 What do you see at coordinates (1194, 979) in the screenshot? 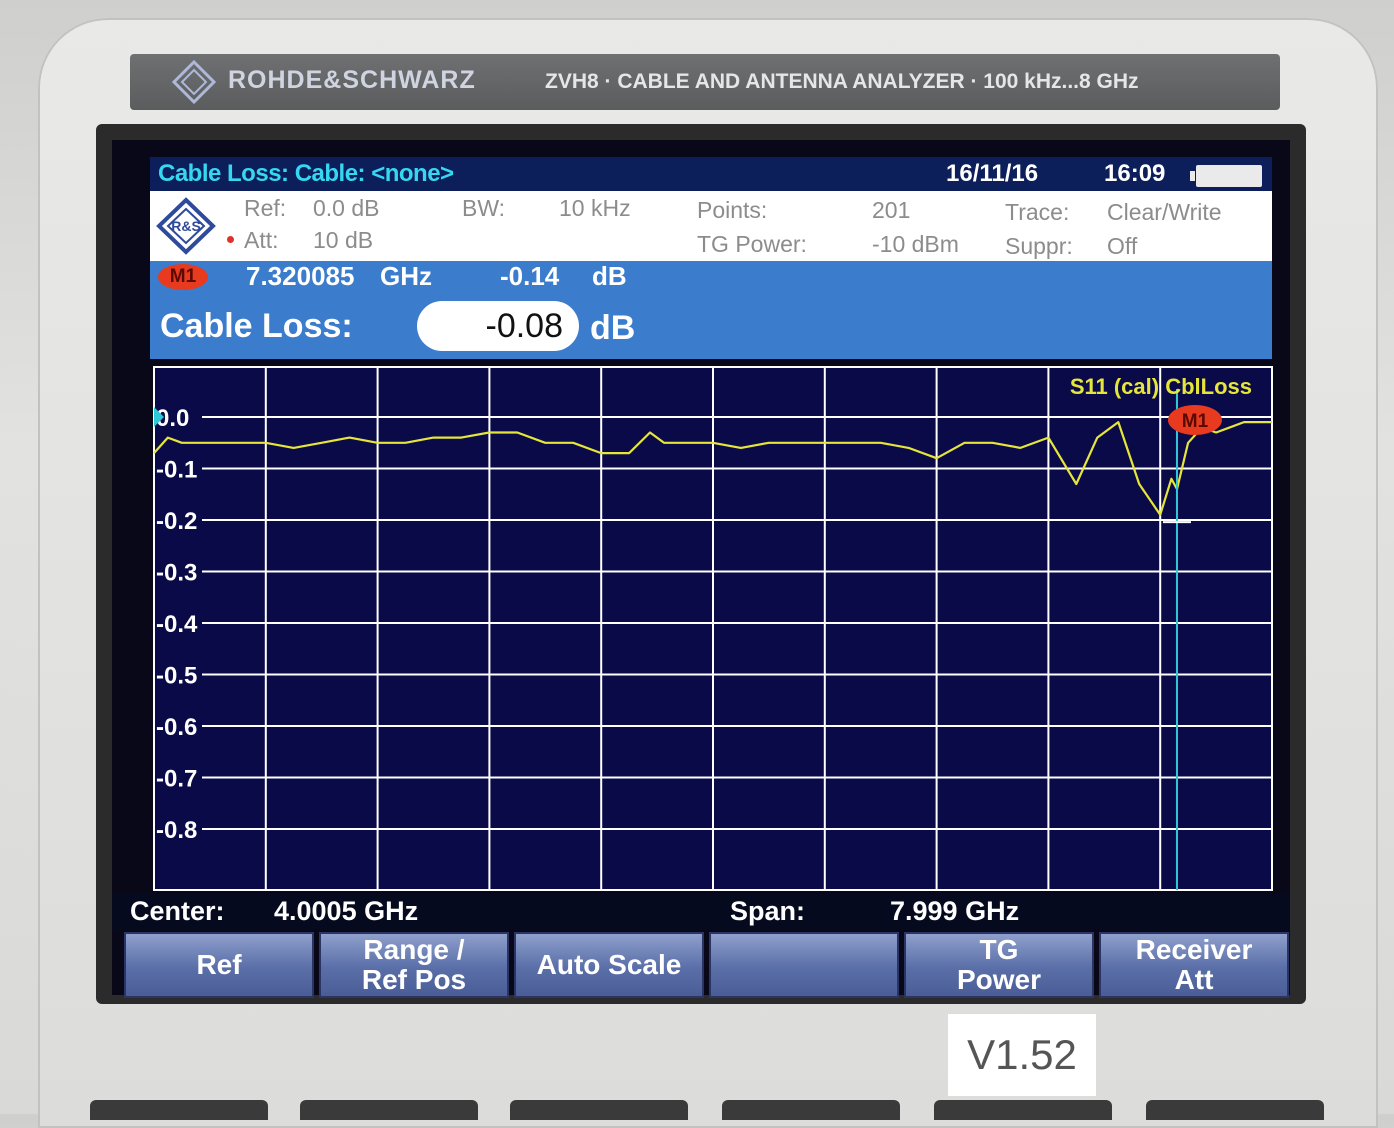
I see `softkey-receiver-att-line2: Att` at bounding box center [1194, 979].